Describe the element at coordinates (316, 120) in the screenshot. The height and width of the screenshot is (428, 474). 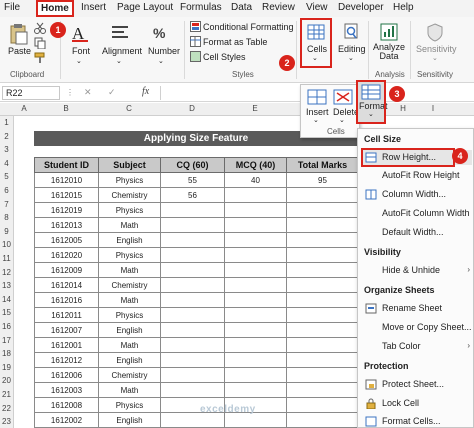
I see `insert-dropdown-icon: ⌄` at that location.